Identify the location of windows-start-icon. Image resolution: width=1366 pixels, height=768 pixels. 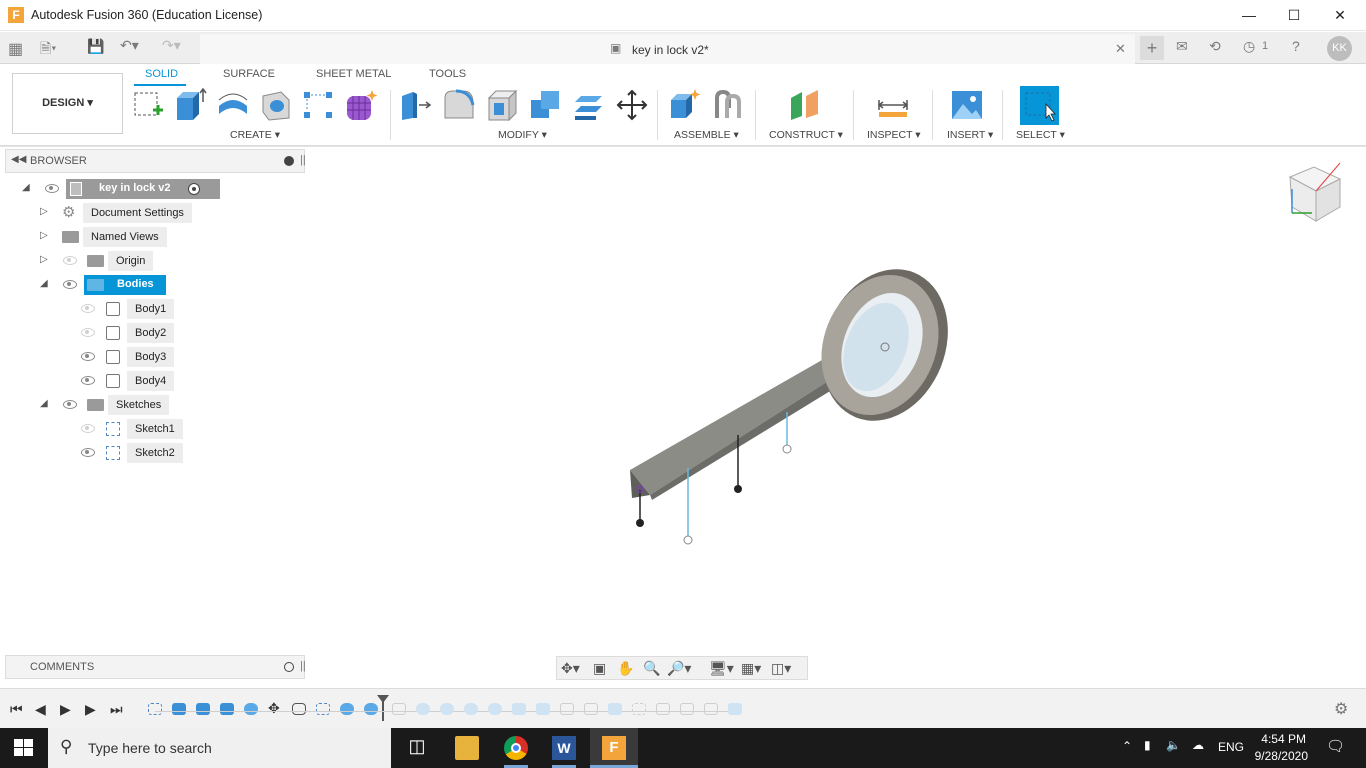
(24, 748).